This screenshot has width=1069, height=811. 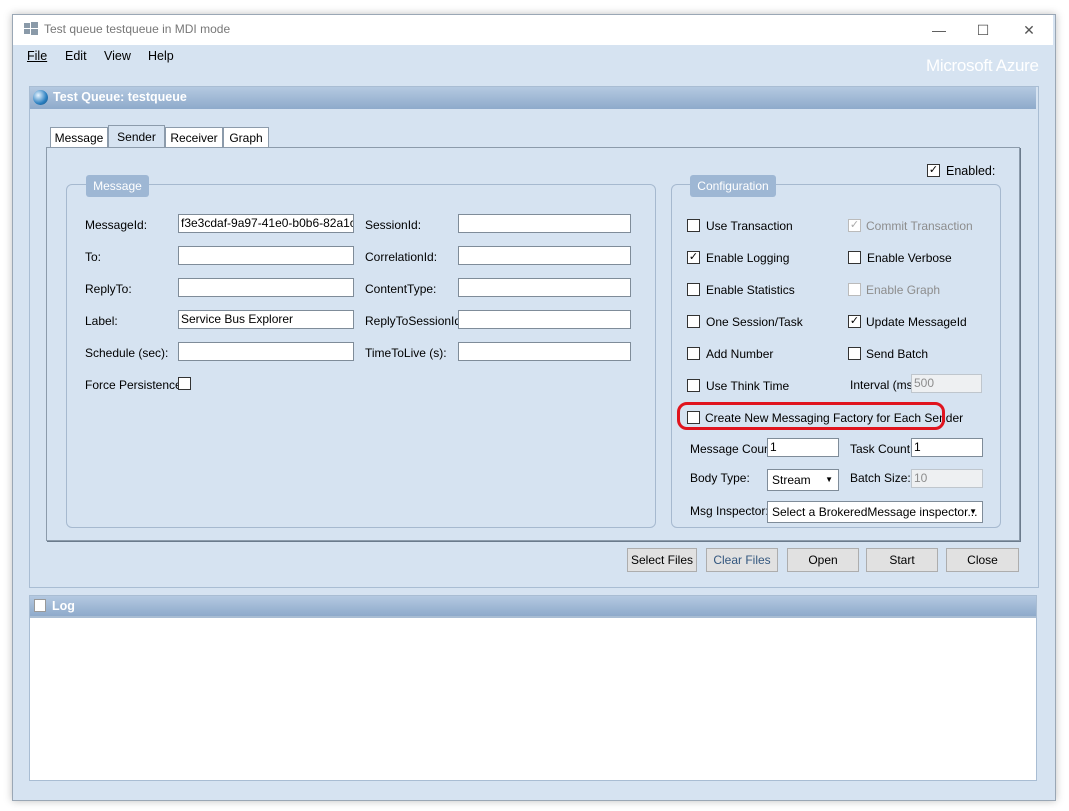 I want to click on to-field, so click(x=266, y=255).